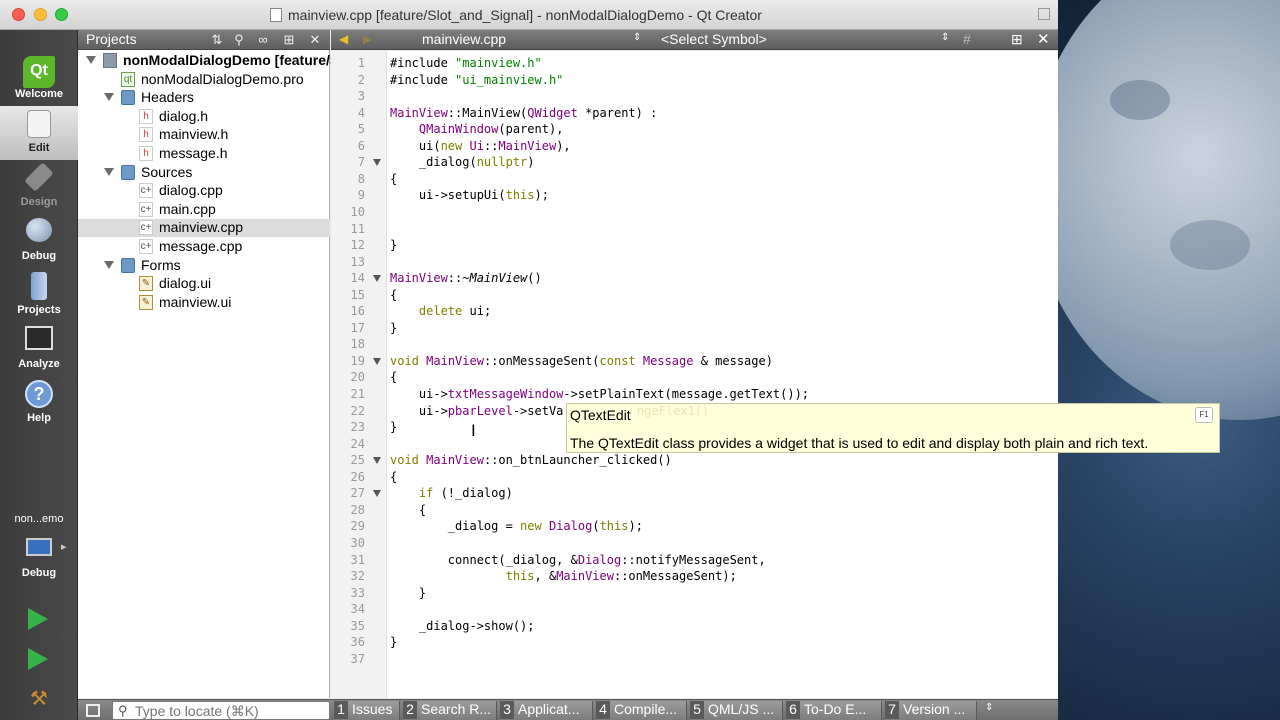  What do you see at coordinates (39, 202) in the screenshot?
I see `mode-label: Design` at bounding box center [39, 202].